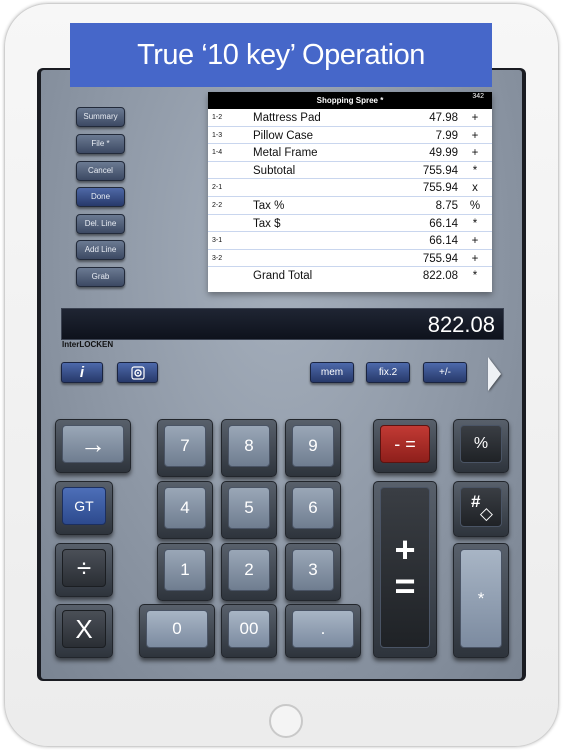 The height and width of the screenshot is (750, 563). What do you see at coordinates (177, 631) in the screenshot?
I see `key-0: 0` at bounding box center [177, 631].